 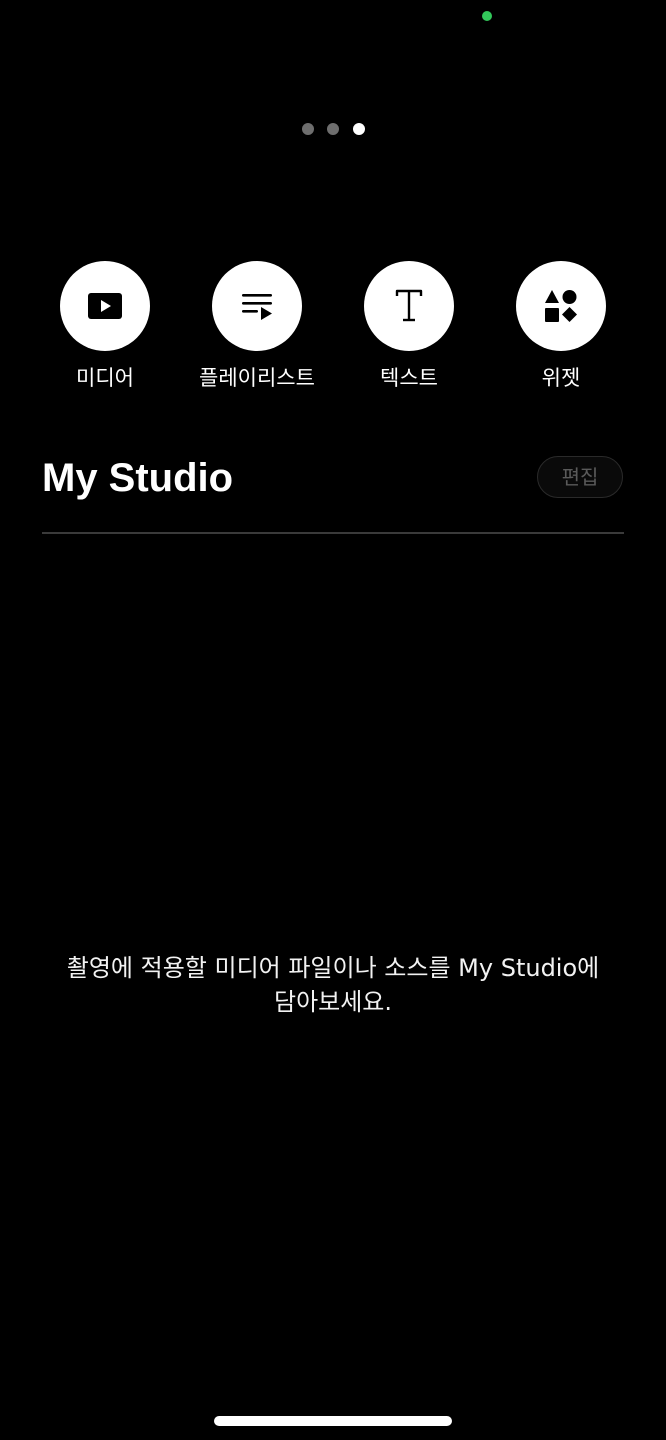 I want to click on text-action-button: 텍스트, so click(x=409, y=331).